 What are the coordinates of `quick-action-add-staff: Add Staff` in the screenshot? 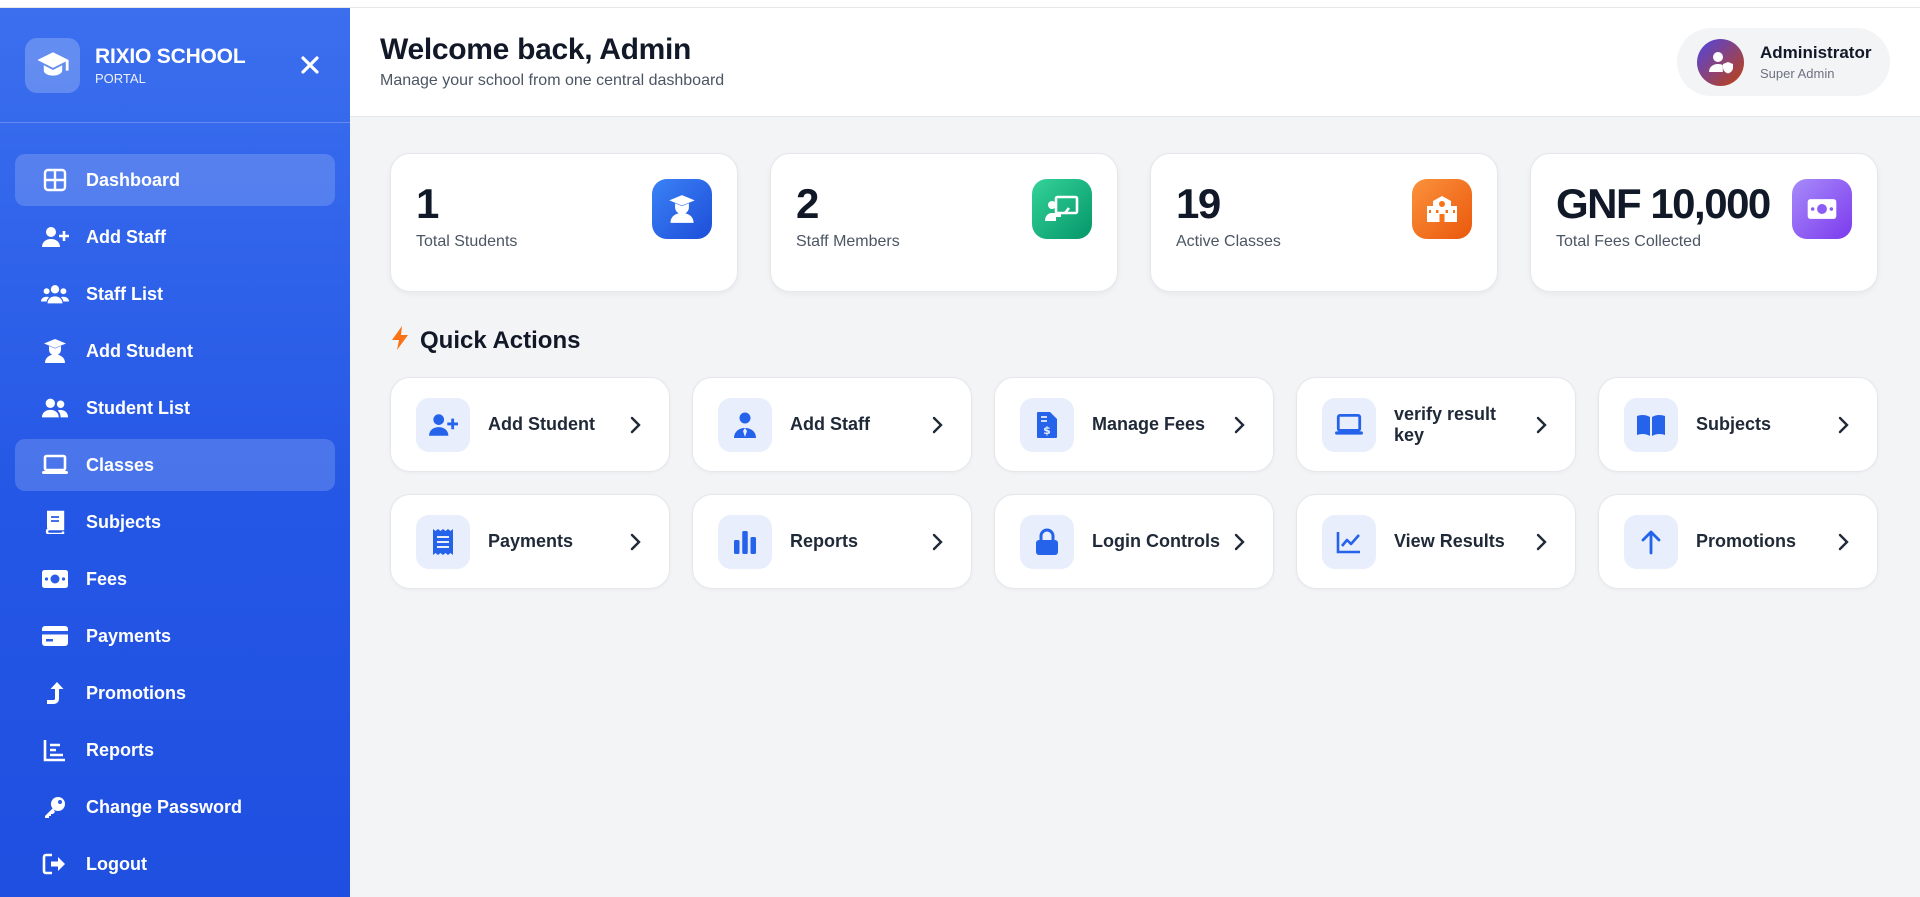 It's located at (832, 424).